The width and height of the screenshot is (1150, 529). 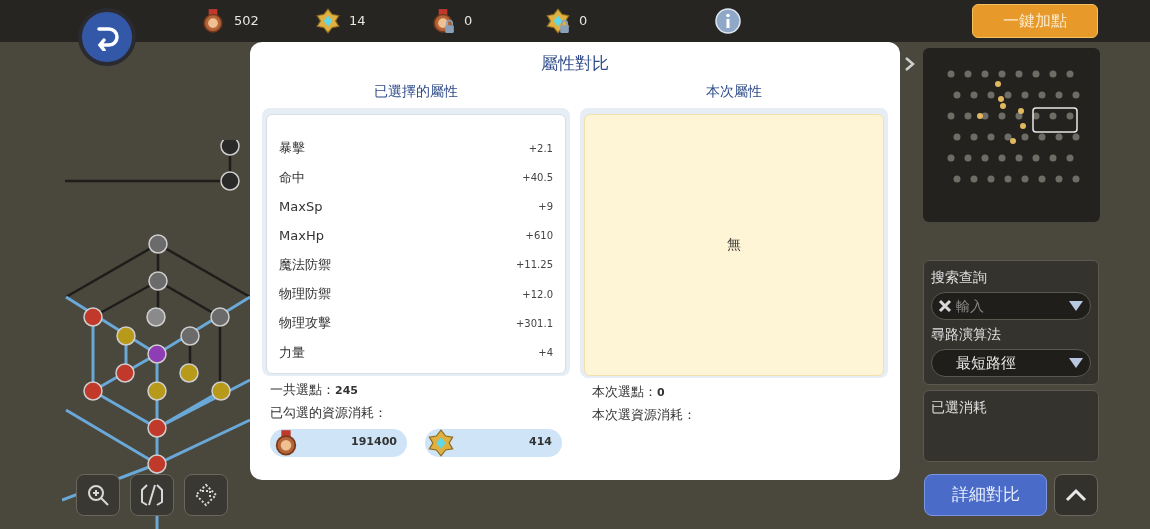 What do you see at coordinates (661, 392) in the screenshot?
I see `current-points-value: 0` at bounding box center [661, 392].